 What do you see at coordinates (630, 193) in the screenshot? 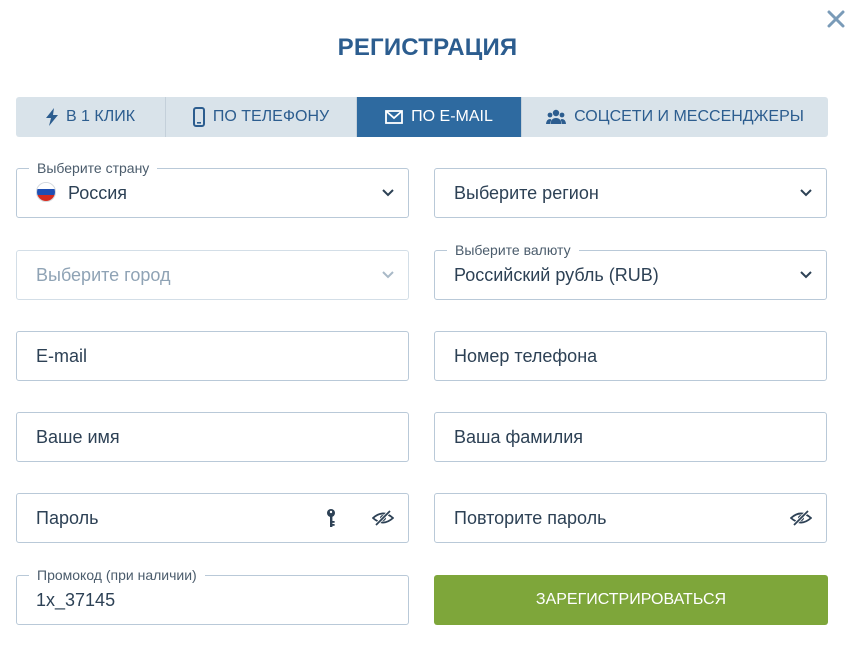
I see `region-select: Выберите регион` at bounding box center [630, 193].